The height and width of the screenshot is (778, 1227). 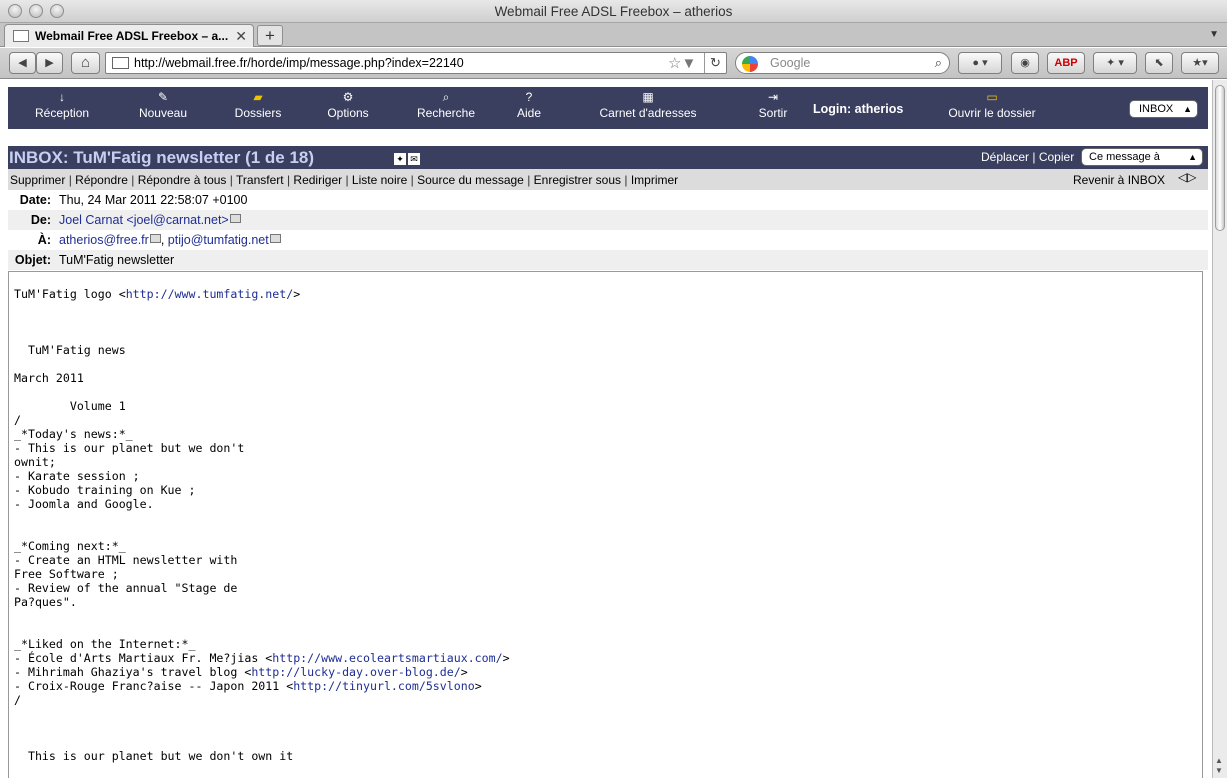 I want to click on target-folder-select: Ce message à ▲, so click(x=1142, y=157).